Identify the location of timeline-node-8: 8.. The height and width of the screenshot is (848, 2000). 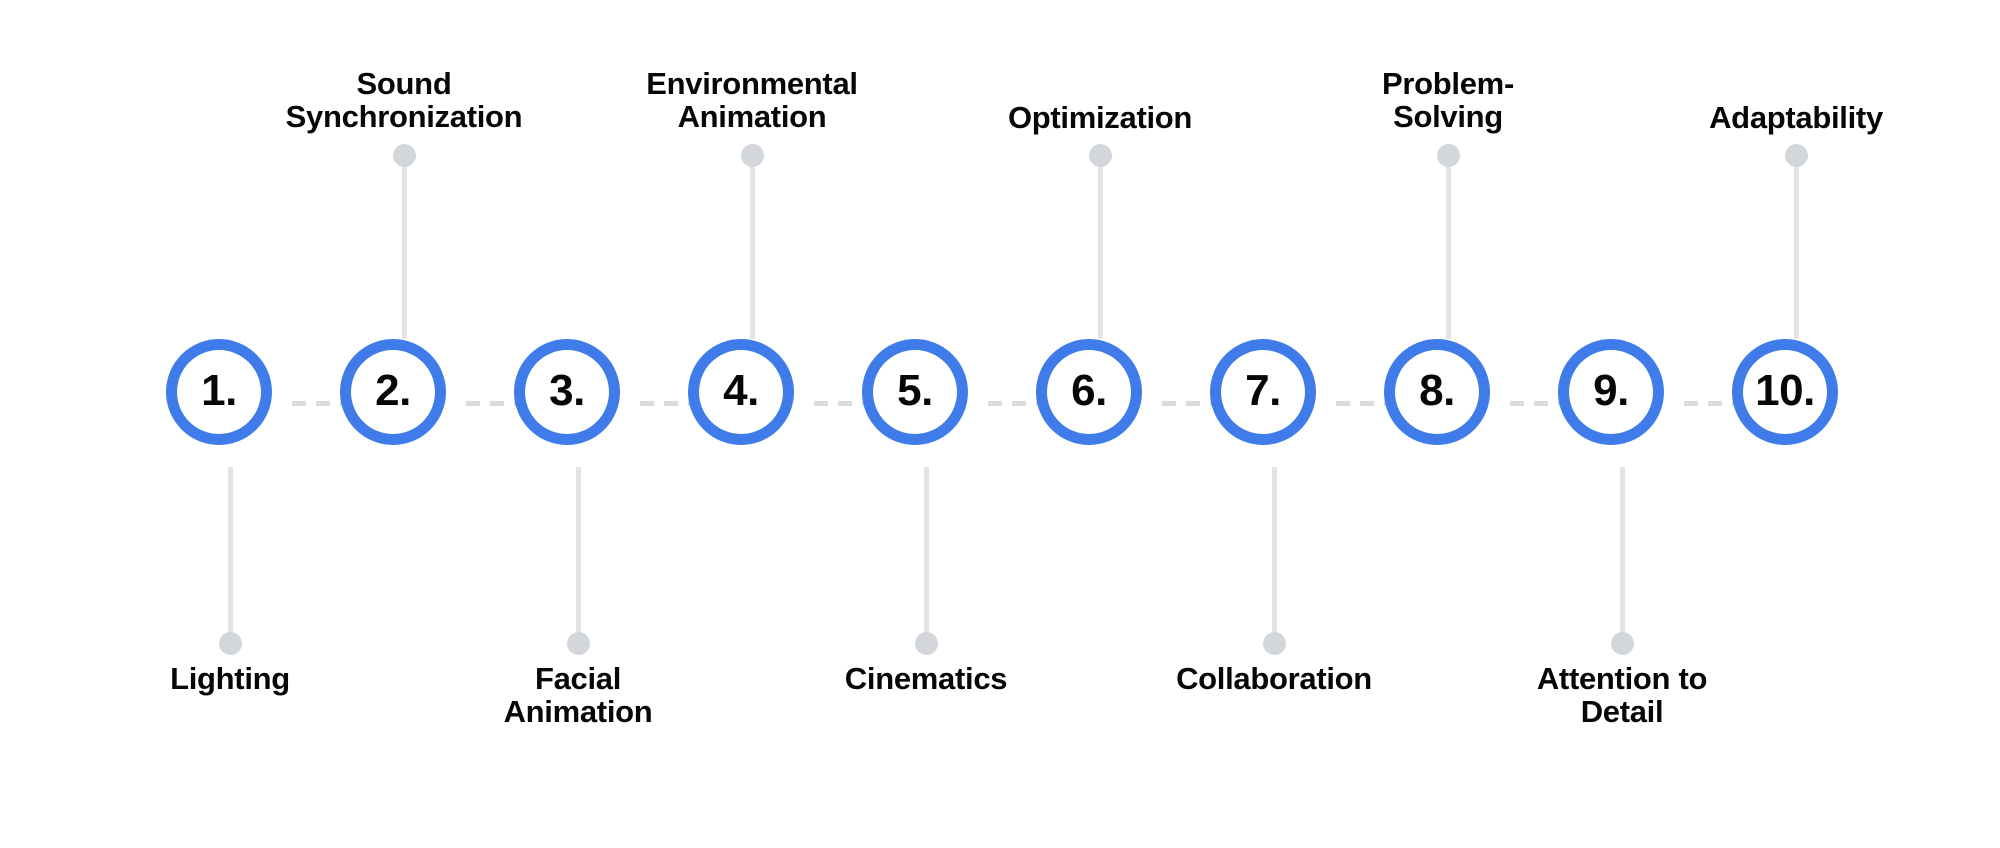
(1437, 392).